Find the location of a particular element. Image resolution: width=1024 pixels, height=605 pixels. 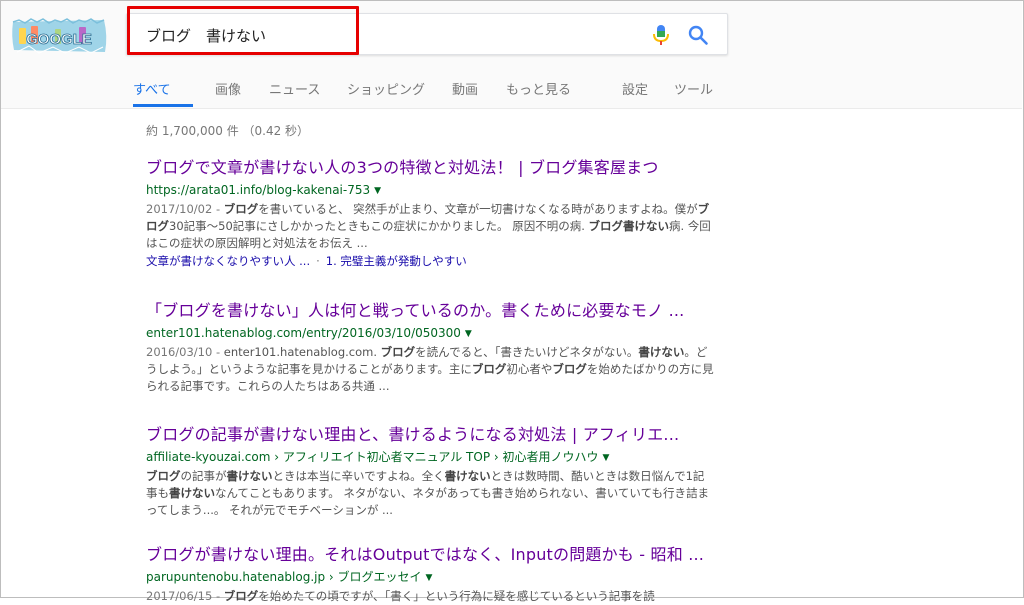

result-title-link: ブログで文章が書けない人の3つの特徴と対処法！ | ブログ集客屋まつ is located at coordinates (431, 168).